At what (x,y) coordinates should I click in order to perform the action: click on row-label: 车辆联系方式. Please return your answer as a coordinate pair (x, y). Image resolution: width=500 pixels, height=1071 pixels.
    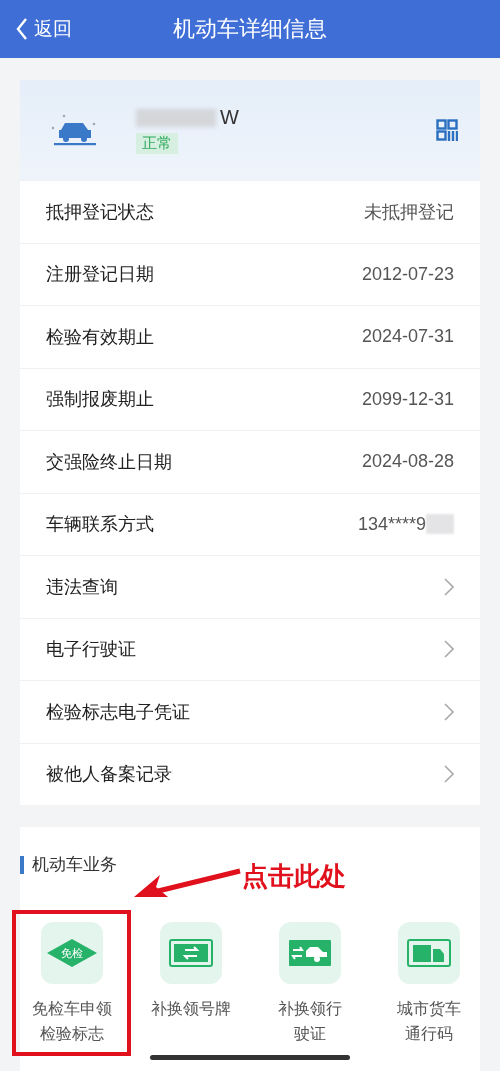
    Looking at the image, I should click on (100, 524).